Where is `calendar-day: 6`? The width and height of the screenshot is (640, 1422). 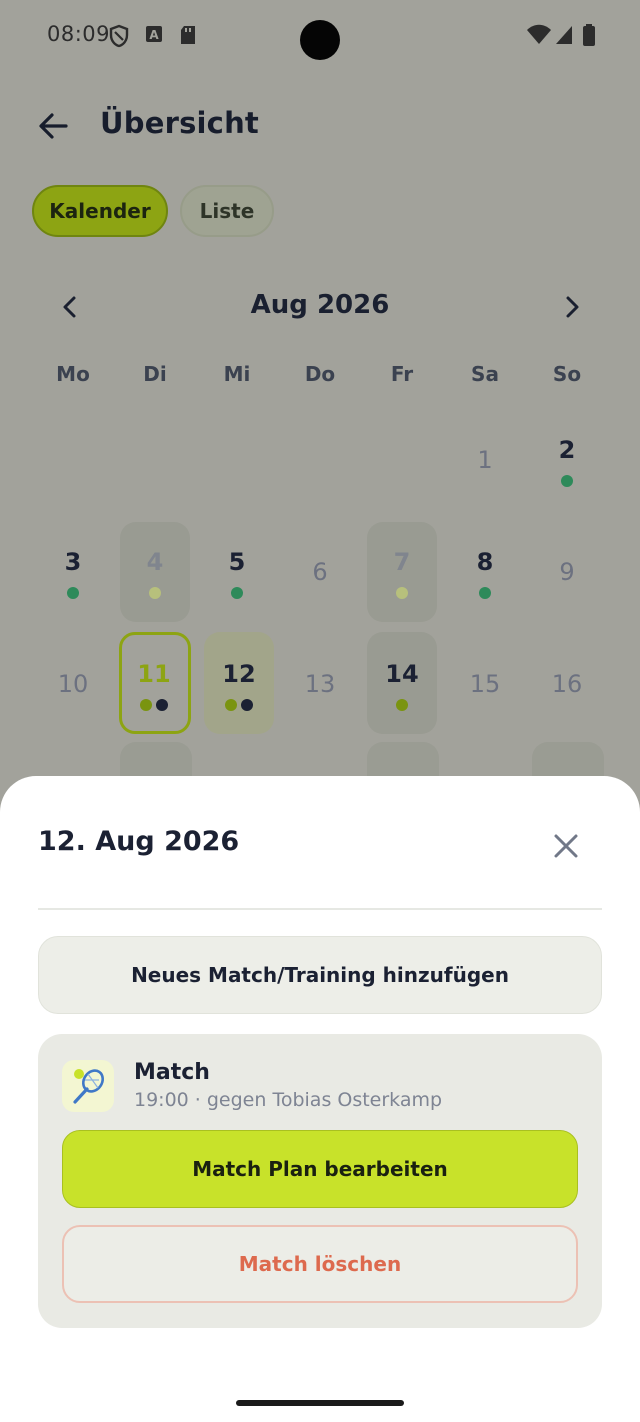 calendar-day: 6 is located at coordinates (320, 584).